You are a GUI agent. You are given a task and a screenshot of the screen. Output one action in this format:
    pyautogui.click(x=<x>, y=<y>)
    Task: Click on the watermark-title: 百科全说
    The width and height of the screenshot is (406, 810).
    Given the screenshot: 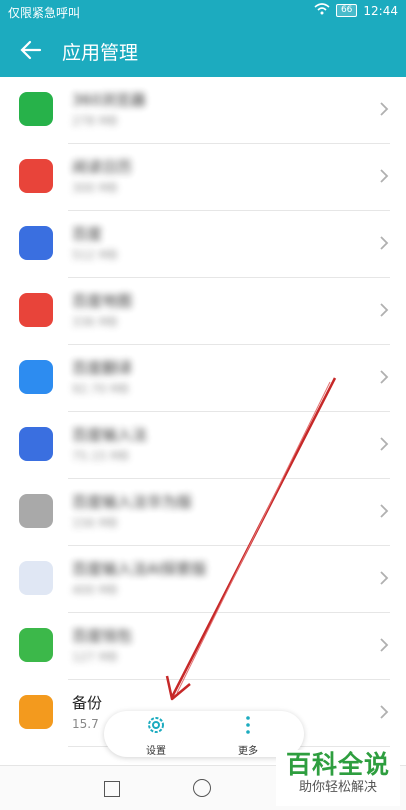 What is the action you would take?
    pyautogui.click(x=337, y=764)
    